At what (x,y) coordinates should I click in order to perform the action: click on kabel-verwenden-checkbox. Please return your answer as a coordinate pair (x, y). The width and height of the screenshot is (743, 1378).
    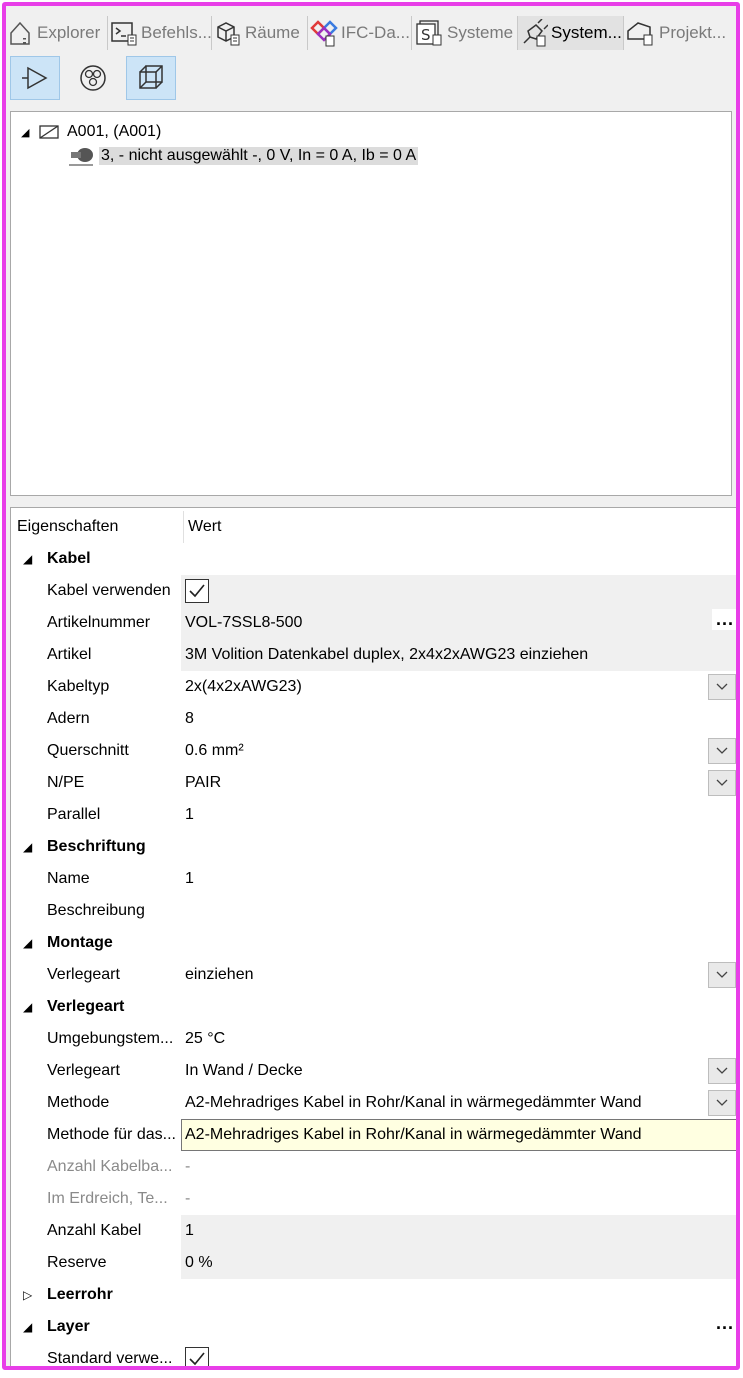
    Looking at the image, I should click on (197, 591).